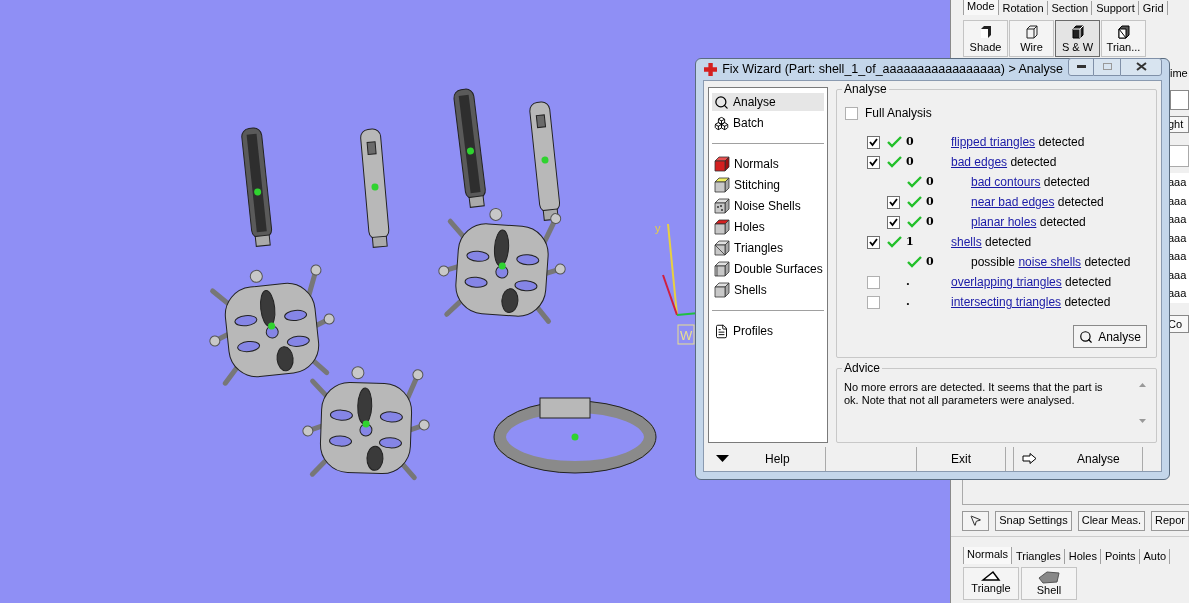 The image size is (1189, 603). What do you see at coordinates (1038, 556) in the screenshot?
I see `tab: Triangles` at bounding box center [1038, 556].